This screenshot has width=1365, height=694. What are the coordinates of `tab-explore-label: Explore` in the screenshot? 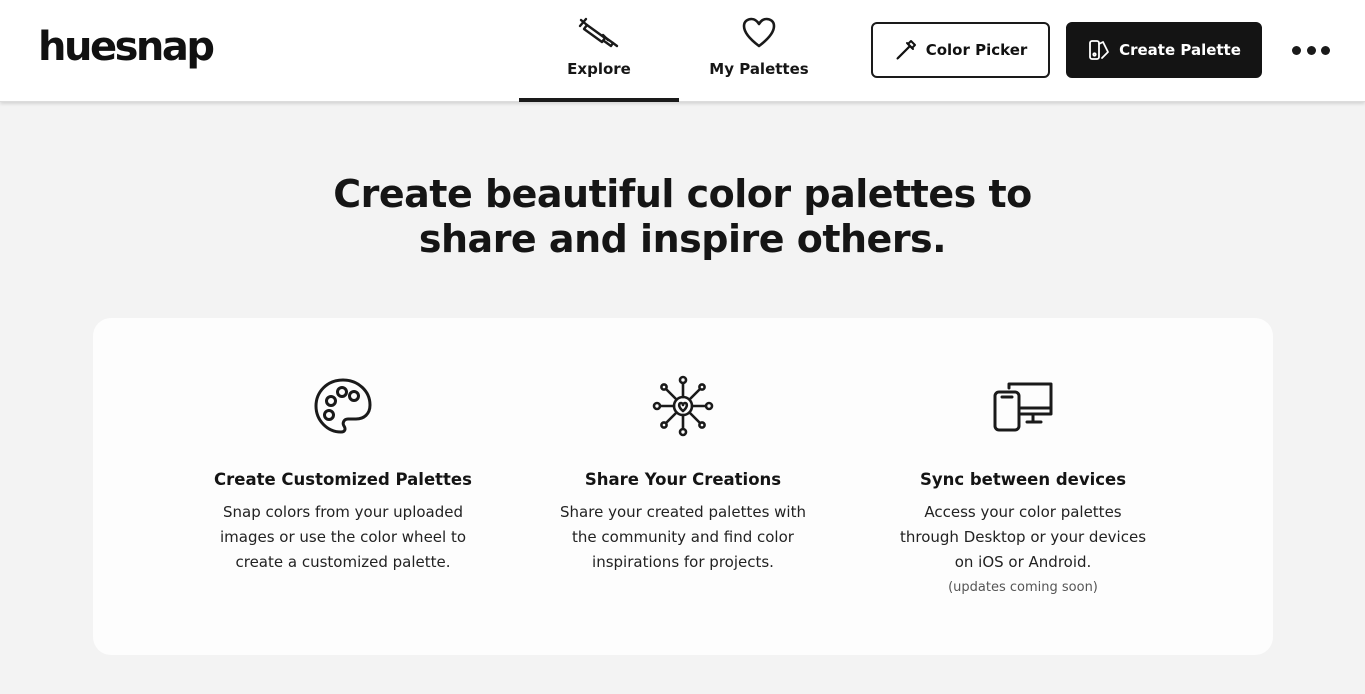 It's located at (599, 69).